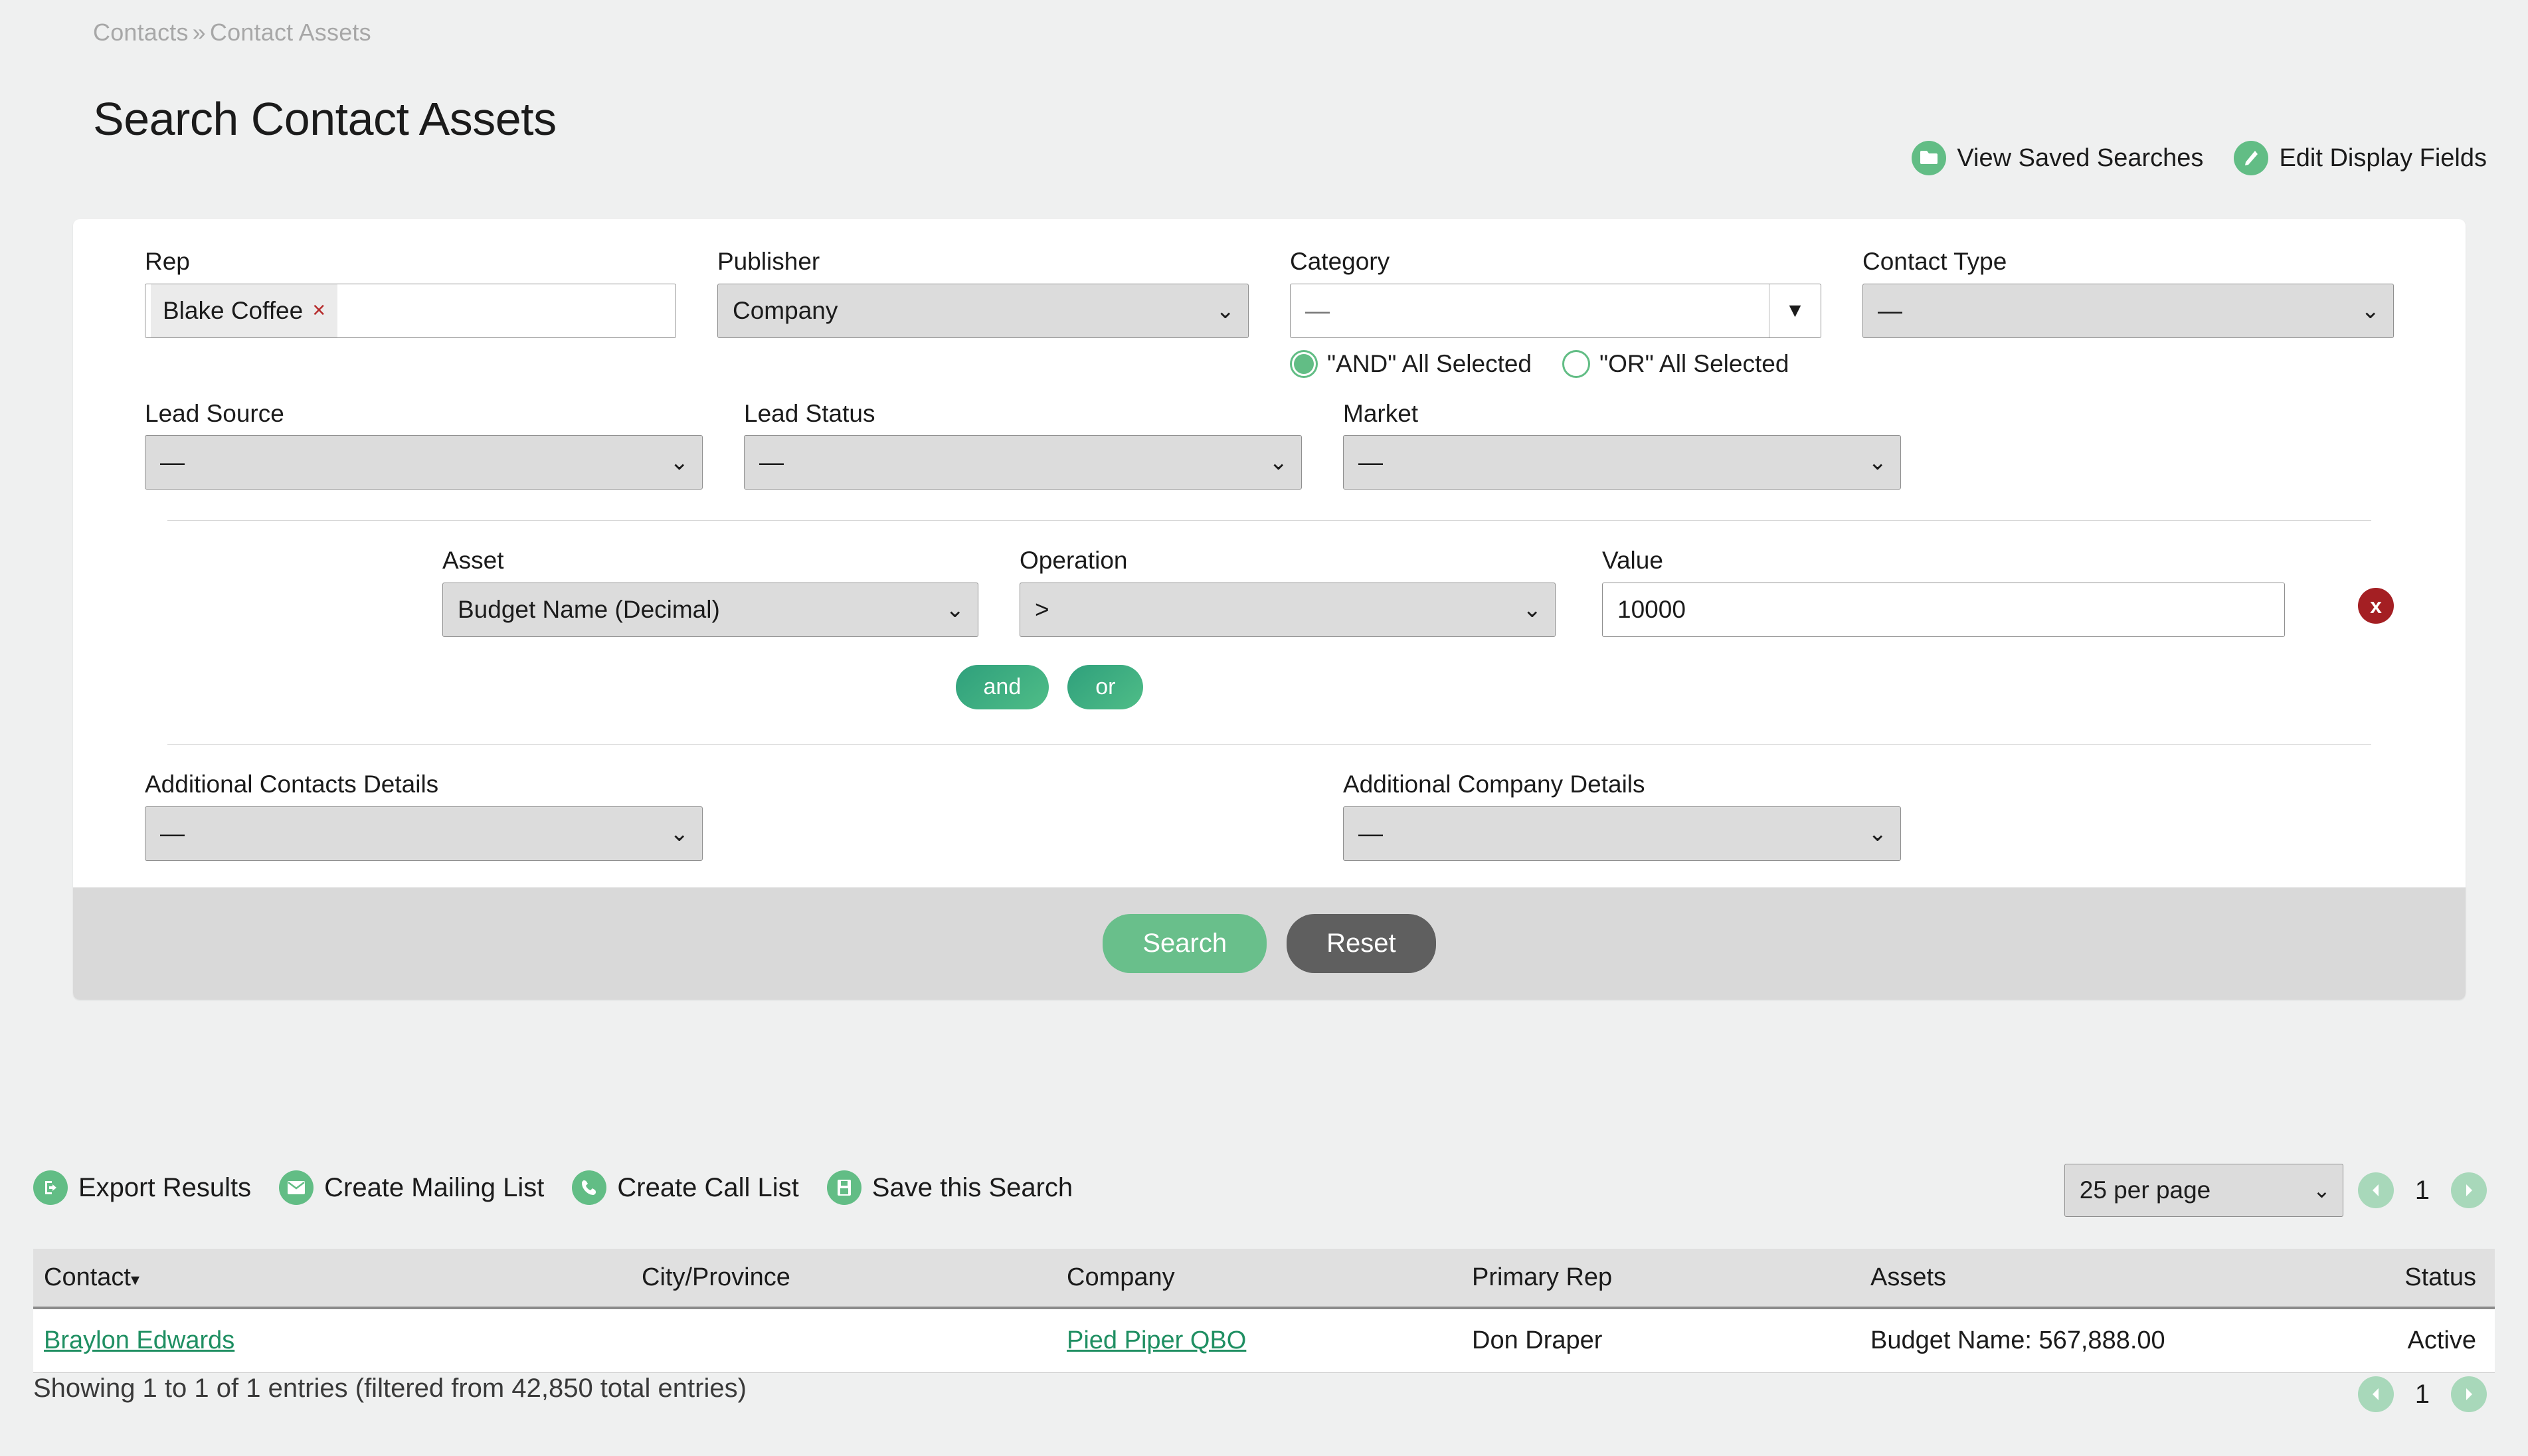 This screenshot has height=1456, width=2528. Describe the element at coordinates (1105, 687) in the screenshot. I see `add-or-condition-button: or` at that location.